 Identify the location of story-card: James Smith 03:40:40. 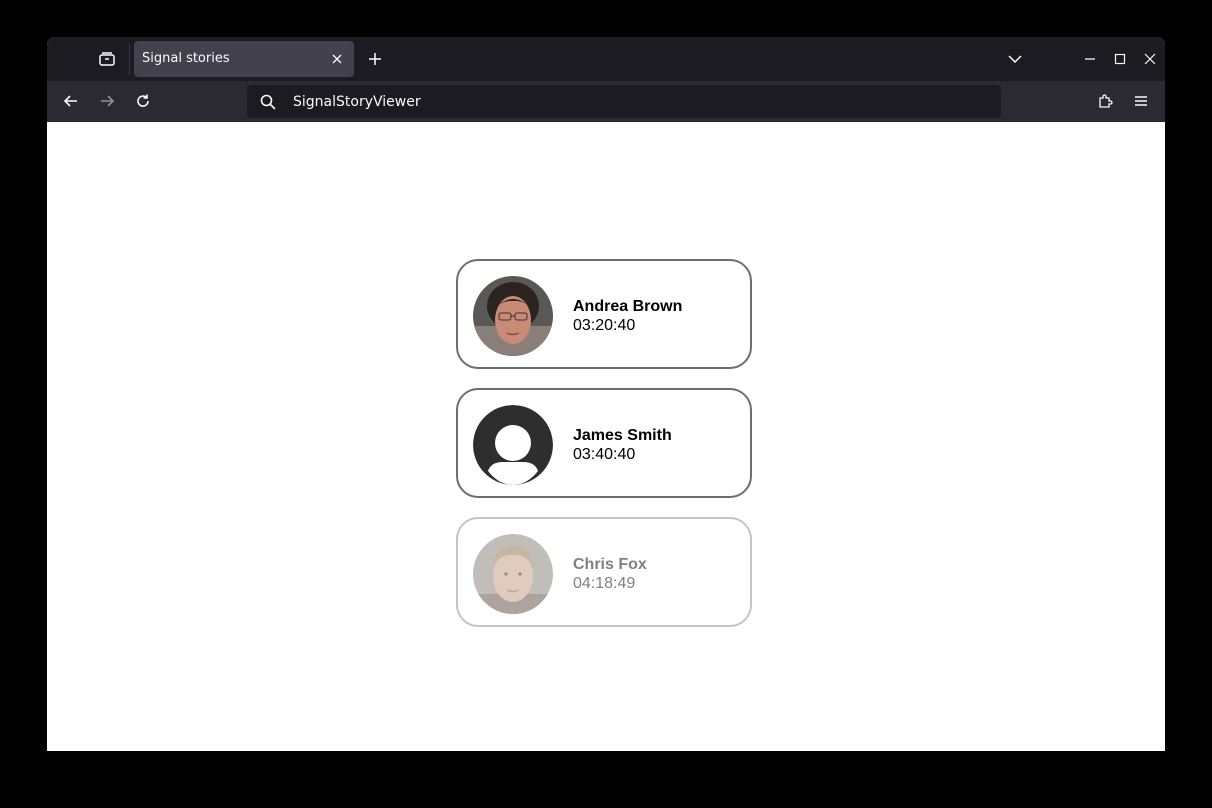
(604, 443).